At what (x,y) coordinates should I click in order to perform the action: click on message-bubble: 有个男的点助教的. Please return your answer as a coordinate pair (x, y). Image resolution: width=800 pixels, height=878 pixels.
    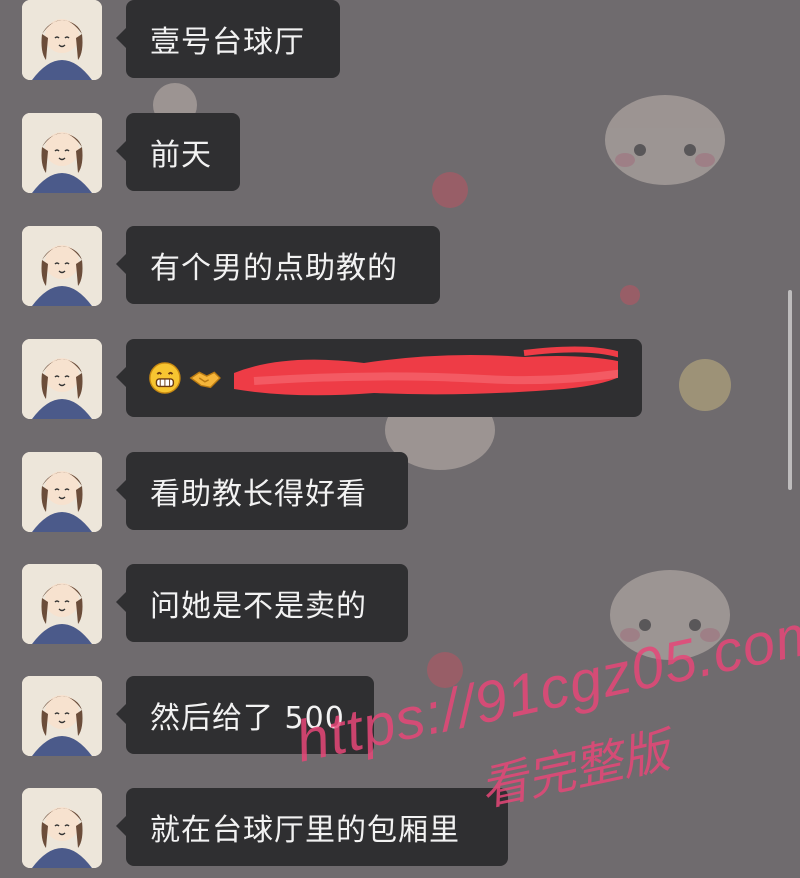
    Looking at the image, I should click on (278, 265).